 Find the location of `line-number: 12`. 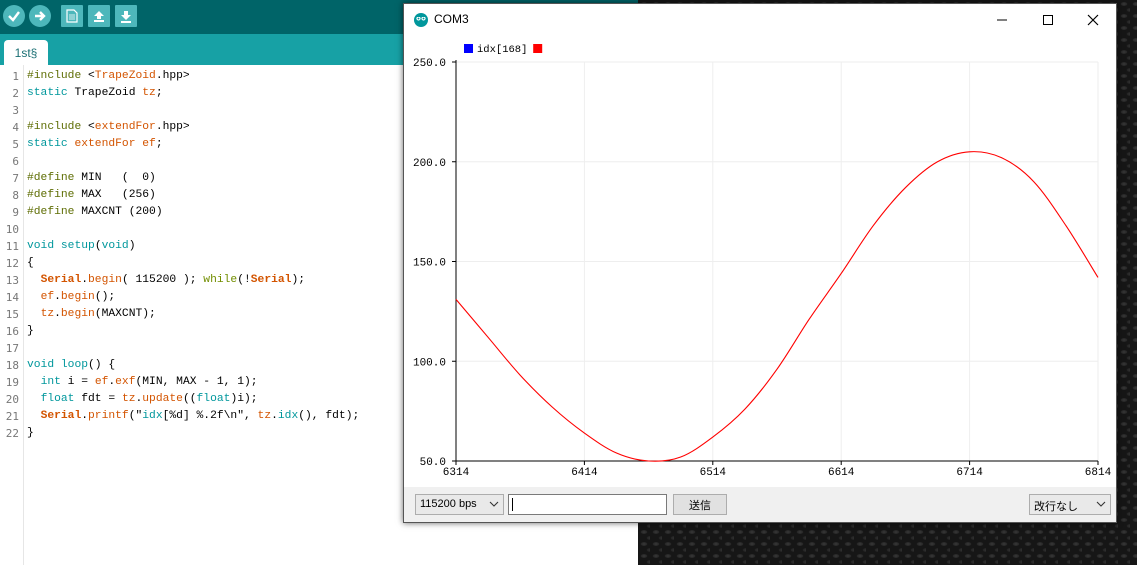

line-number: 12 is located at coordinates (12, 263).